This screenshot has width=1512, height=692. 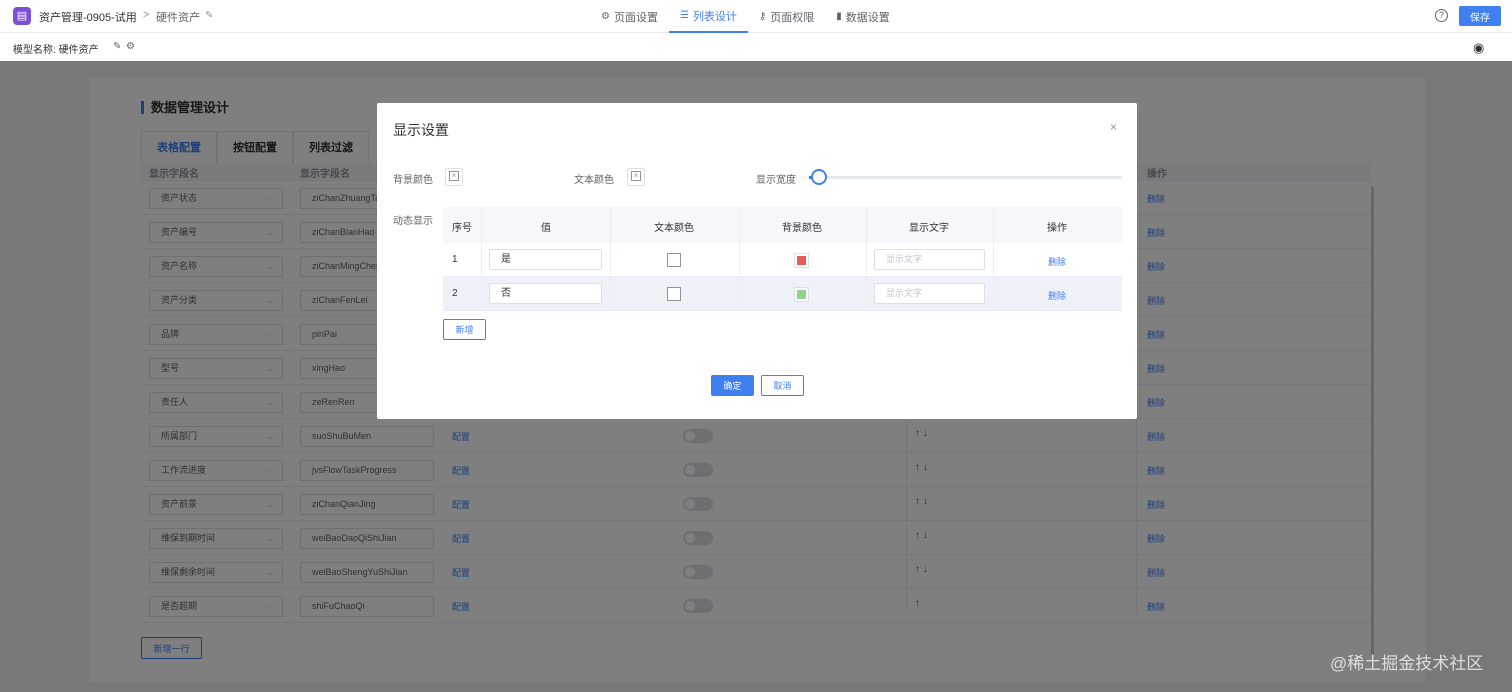 What do you see at coordinates (684, 15) in the screenshot?
I see `list-icon: ☰` at bounding box center [684, 15].